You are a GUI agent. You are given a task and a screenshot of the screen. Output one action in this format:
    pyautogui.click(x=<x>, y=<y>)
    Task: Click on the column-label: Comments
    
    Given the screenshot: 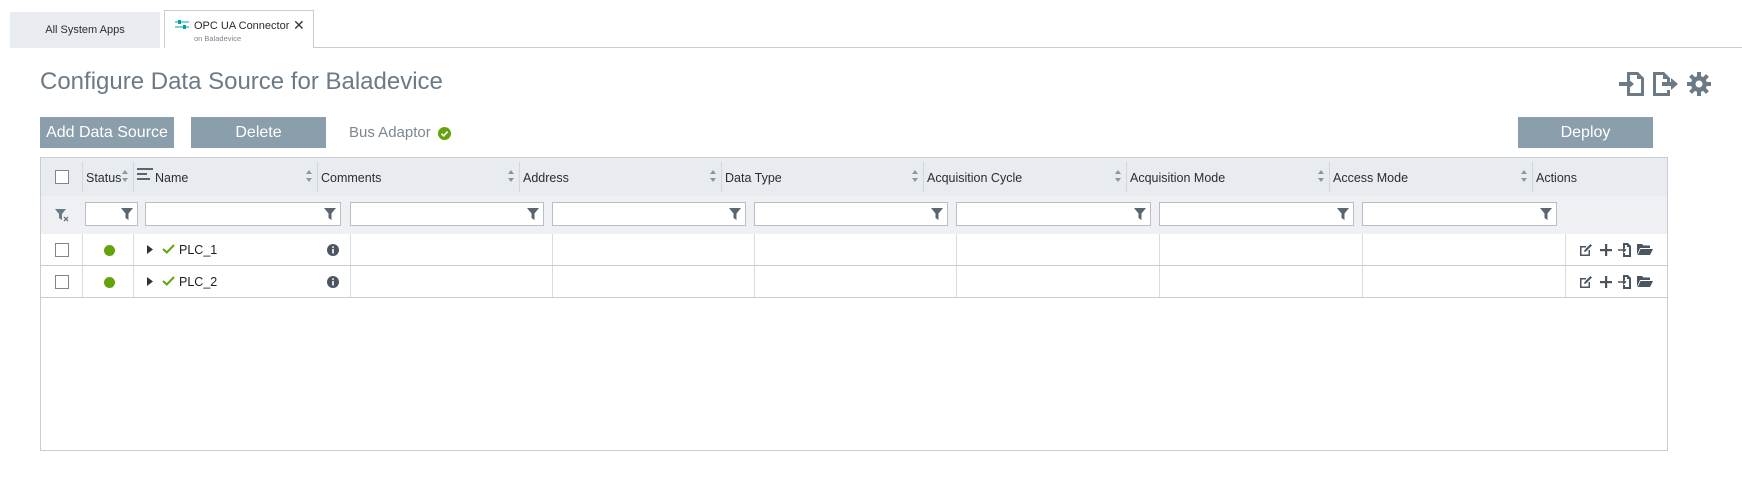 What is the action you would take?
    pyautogui.click(x=351, y=178)
    